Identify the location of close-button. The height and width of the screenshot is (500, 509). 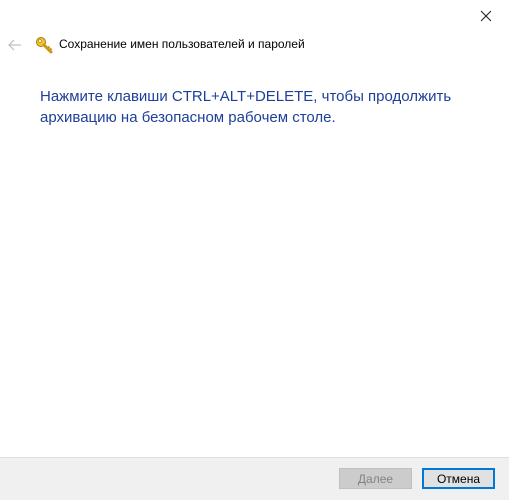
(486, 16).